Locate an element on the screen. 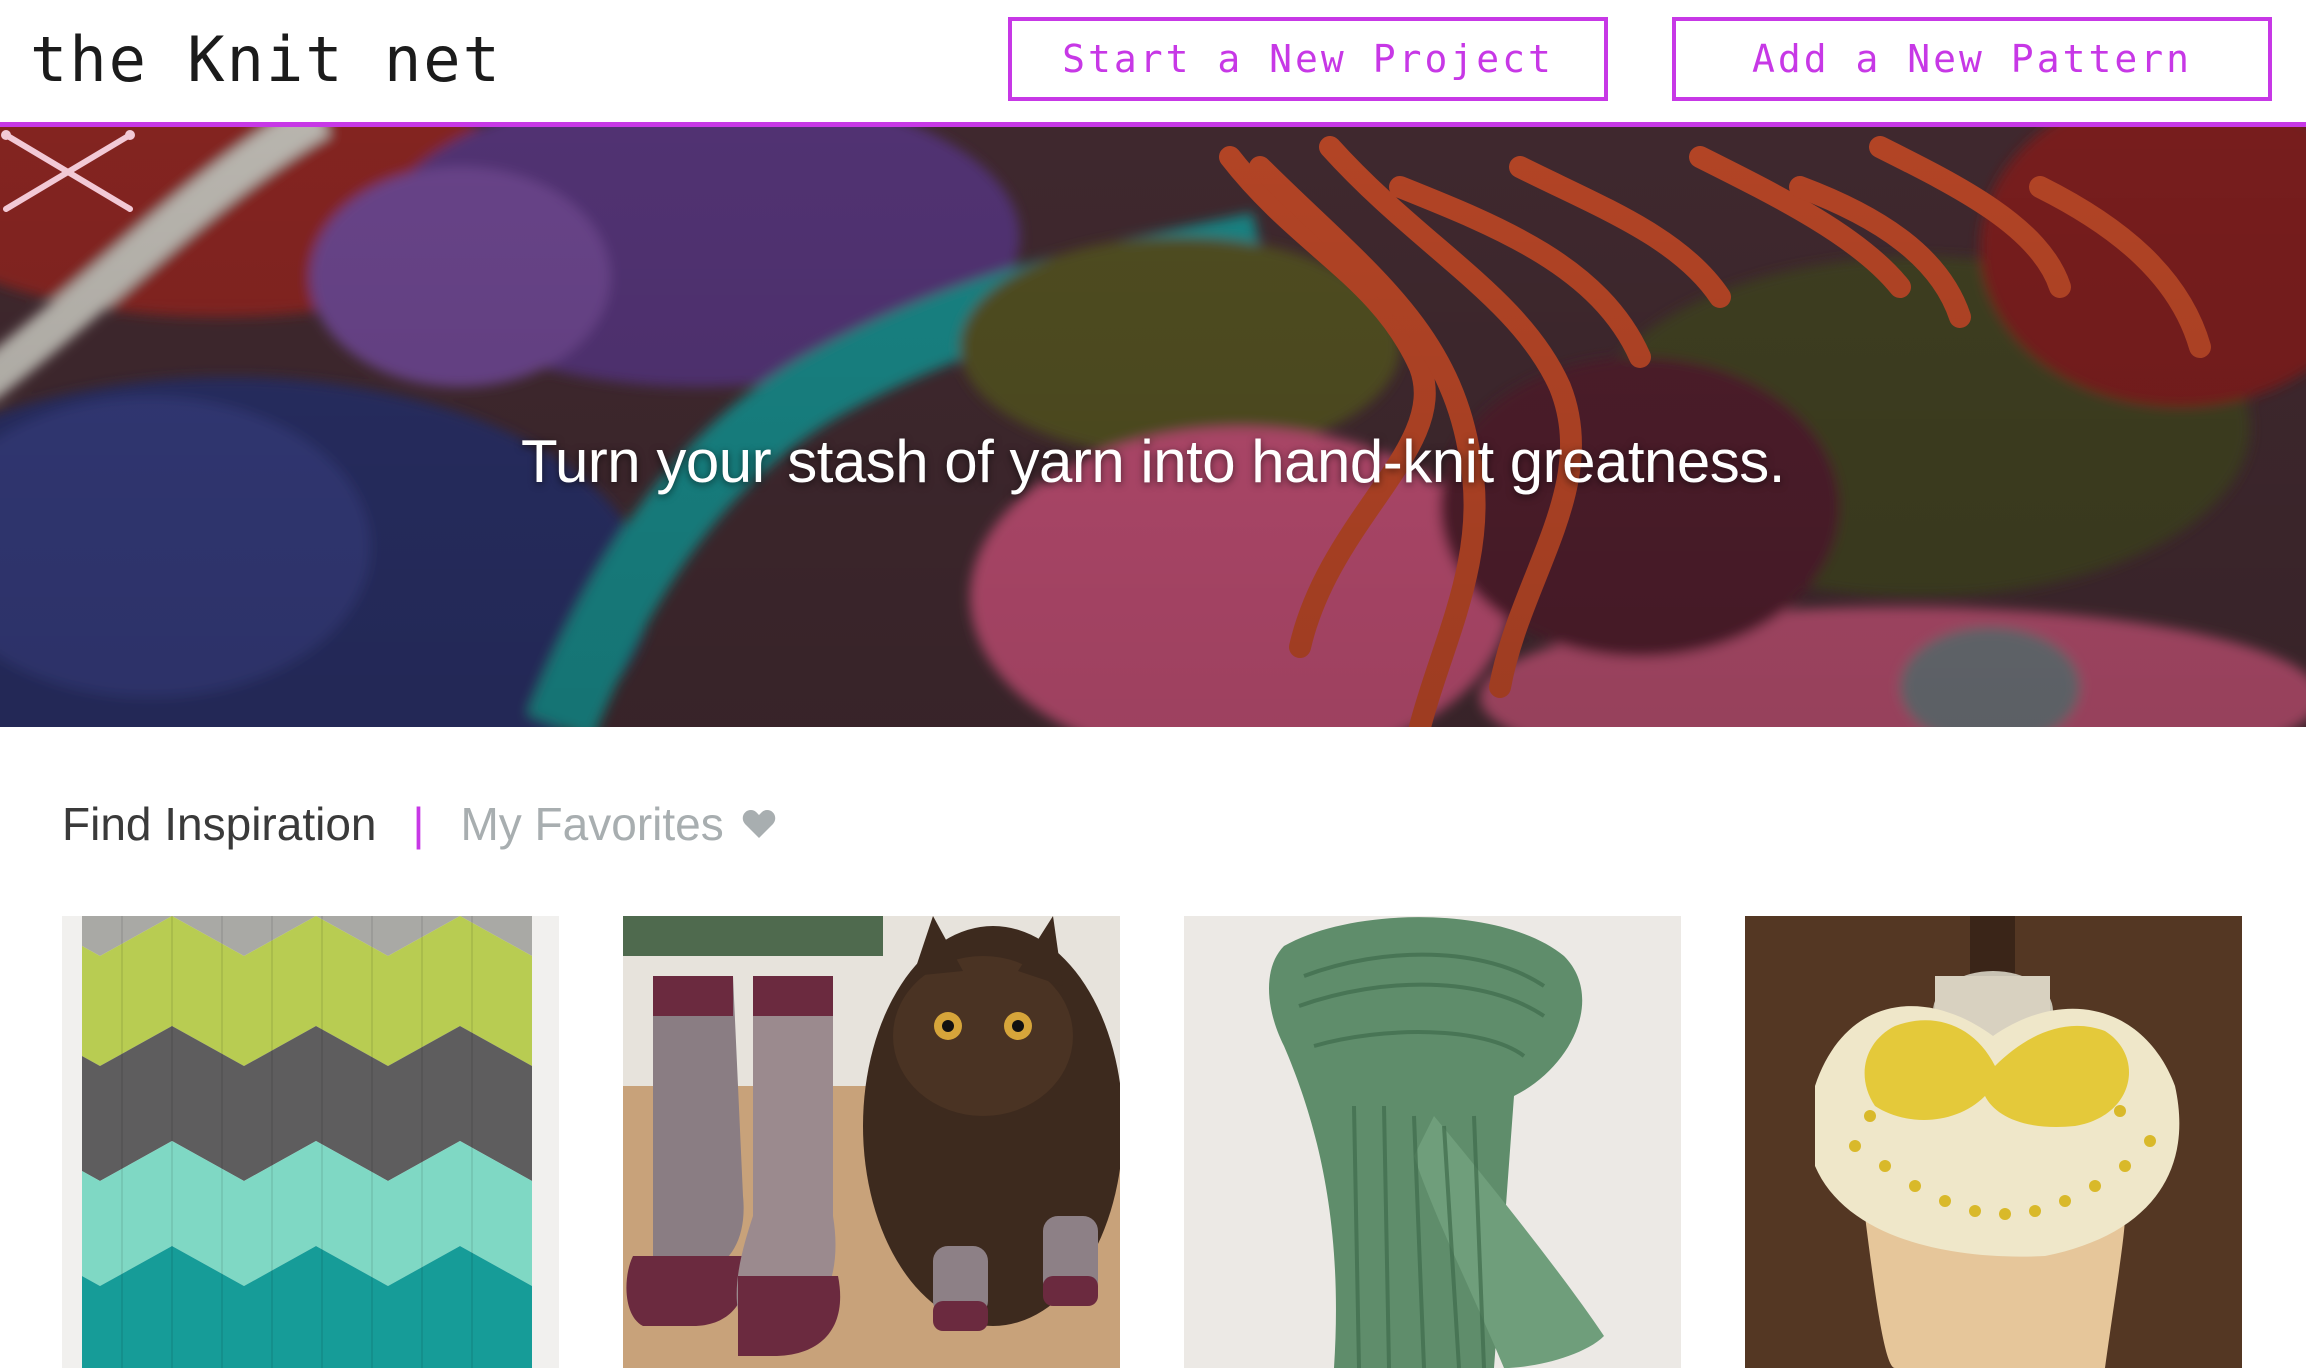  gallery-item-green-scarf is located at coordinates (1432, 1142).